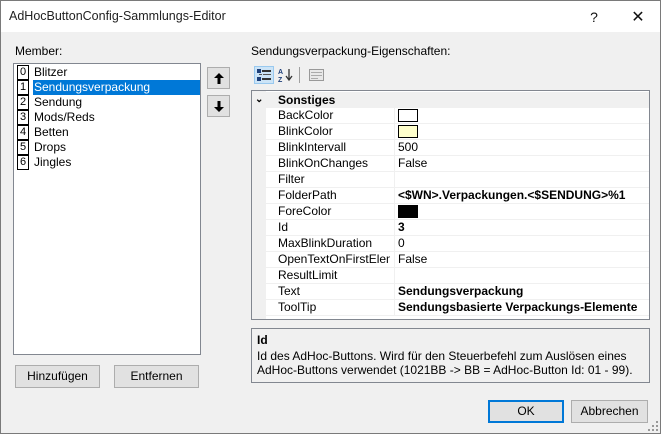 This screenshot has height=434, width=661. I want to click on member-name: Sendungsverpackung, so click(116, 87).